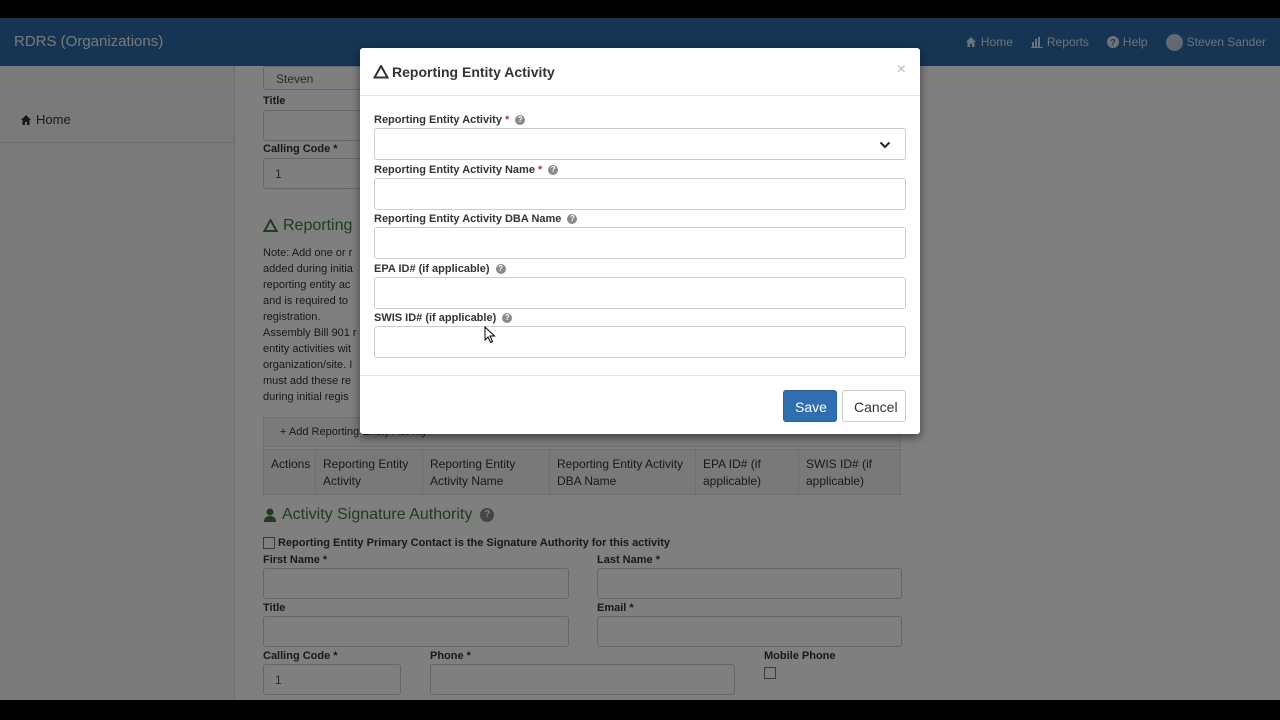 This screenshot has width=1280, height=720. I want to click on recycle-icon, so click(381, 72).